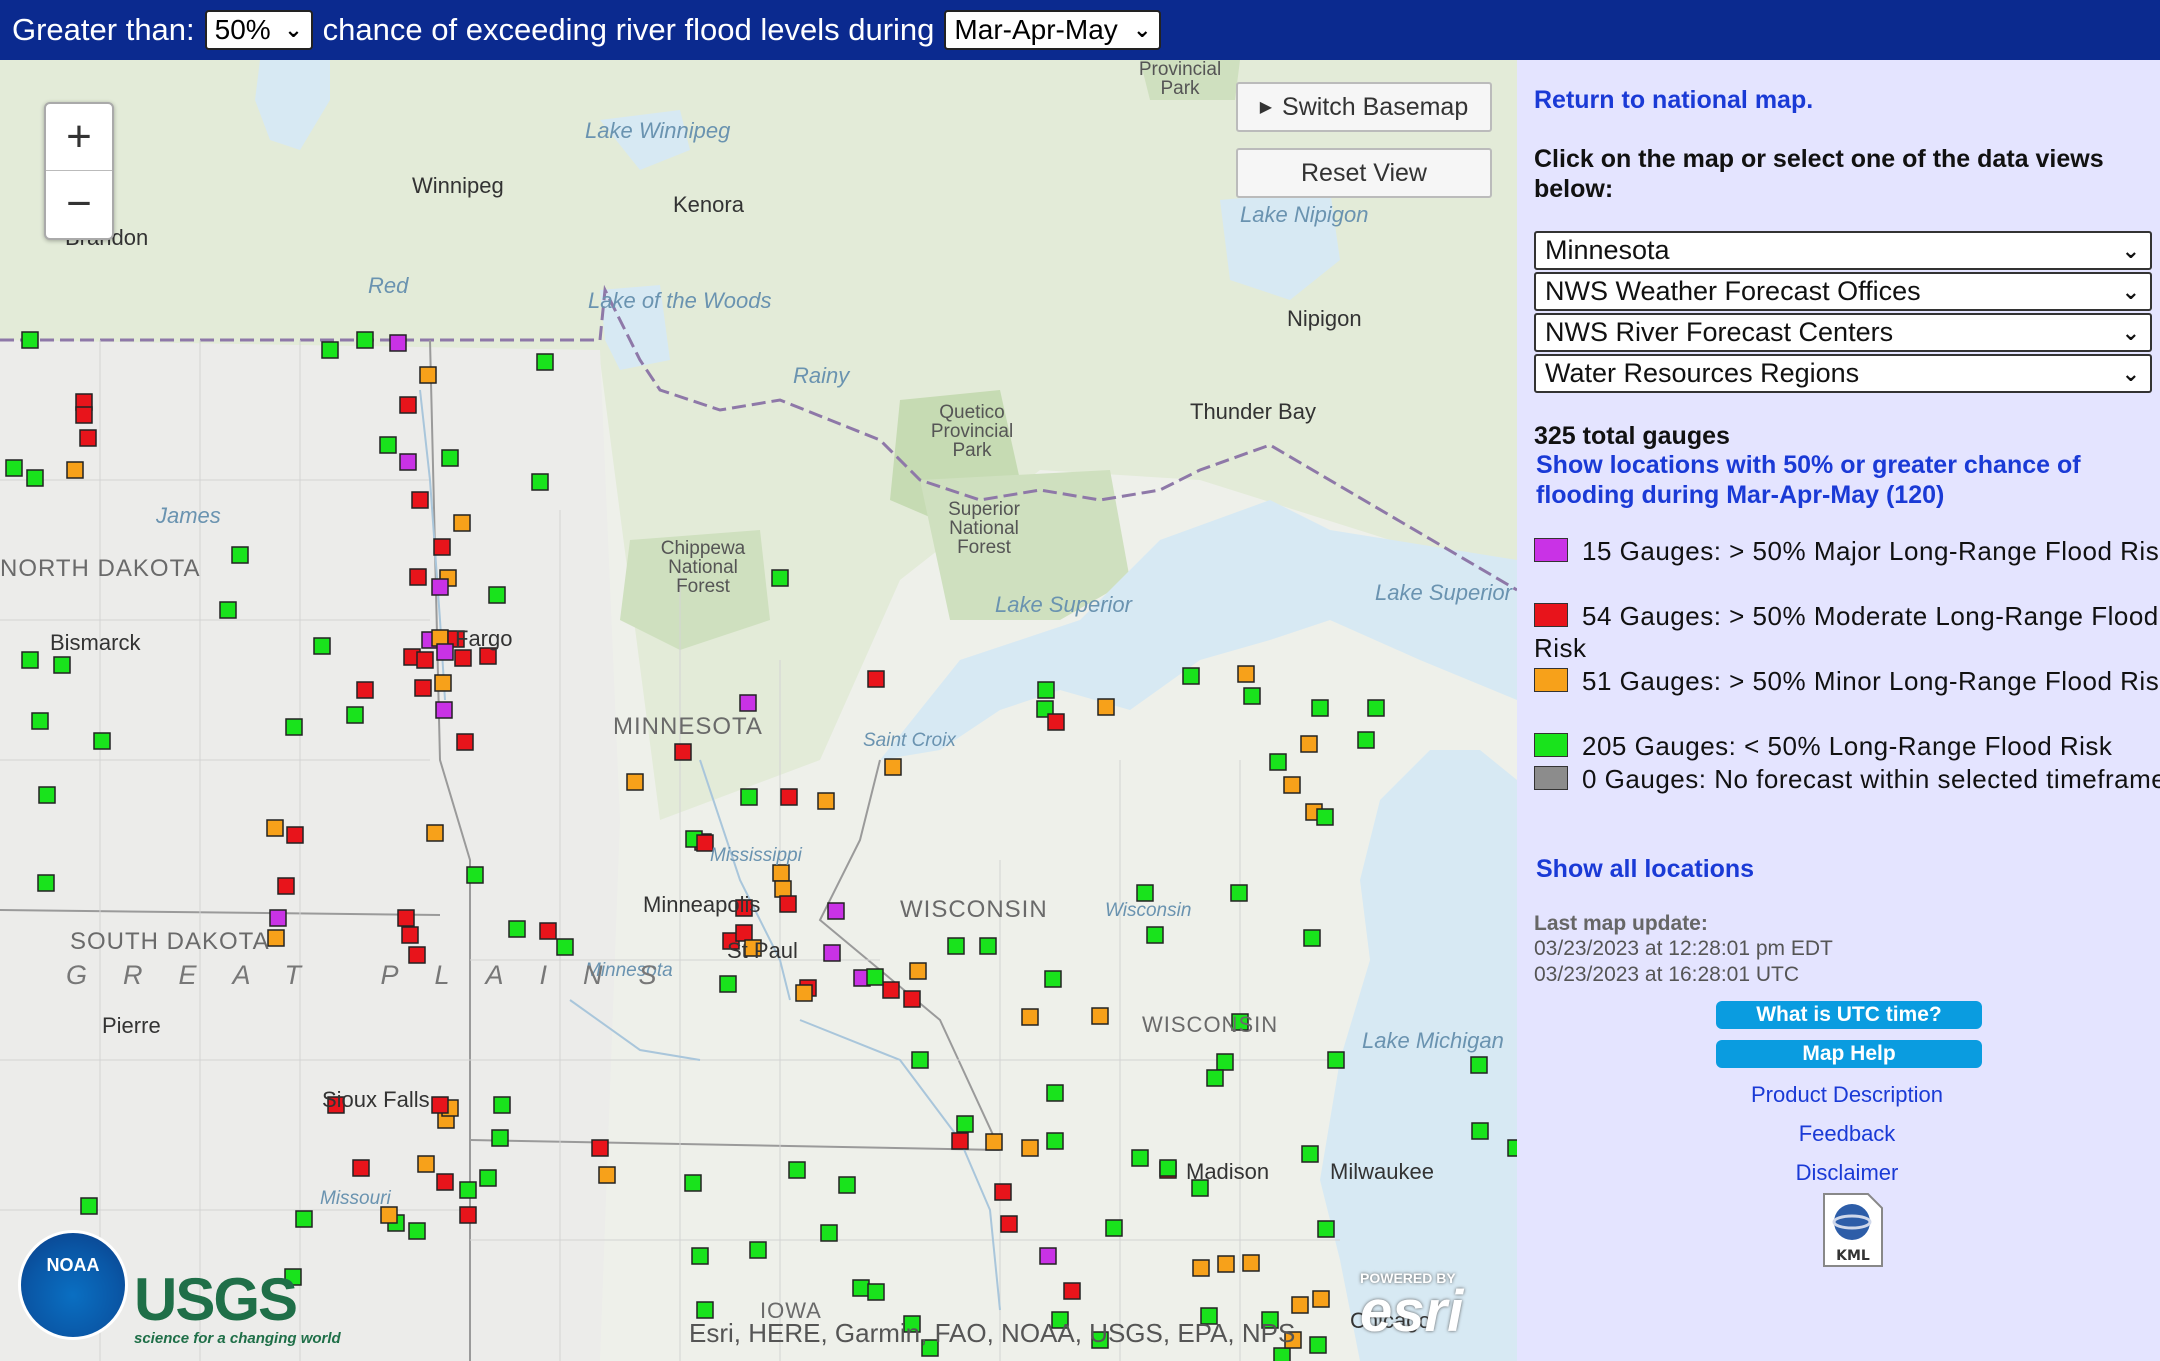 The width and height of the screenshot is (2160, 1361). I want to click on season-select: Mar-Apr-May ⌄, so click(1053, 30).